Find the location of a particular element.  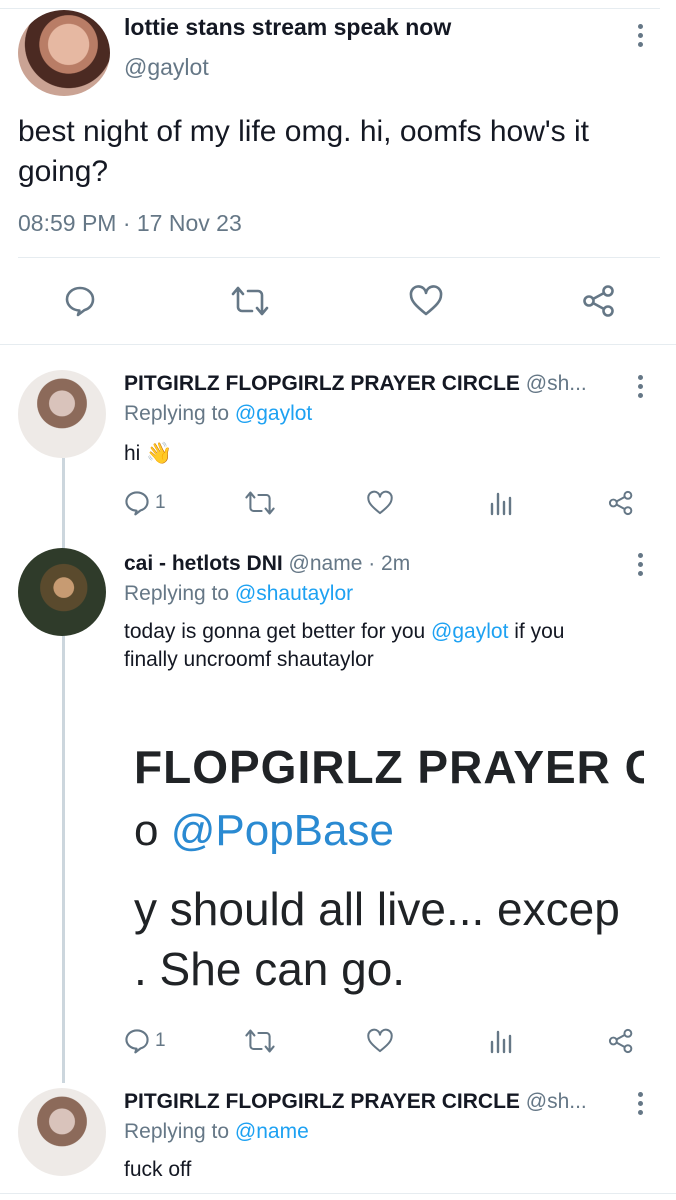

embed-text: o is located at coordinates (152, 830).